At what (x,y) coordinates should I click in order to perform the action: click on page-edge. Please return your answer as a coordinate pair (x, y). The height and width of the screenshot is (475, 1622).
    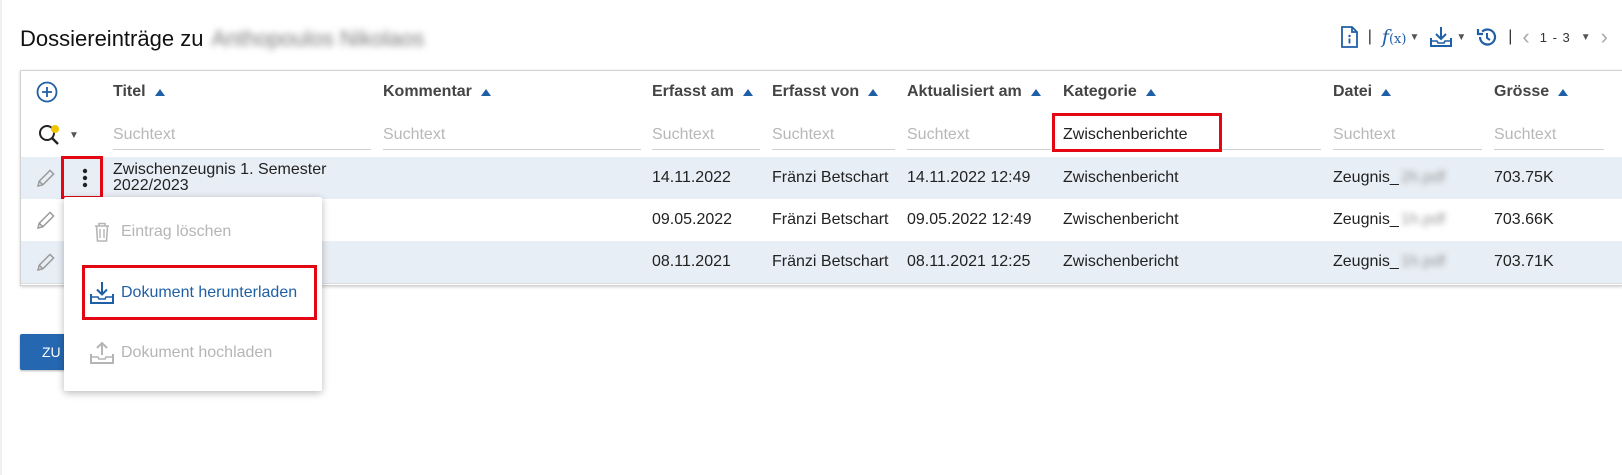
    Looking at the image, I should click on (1, 237).